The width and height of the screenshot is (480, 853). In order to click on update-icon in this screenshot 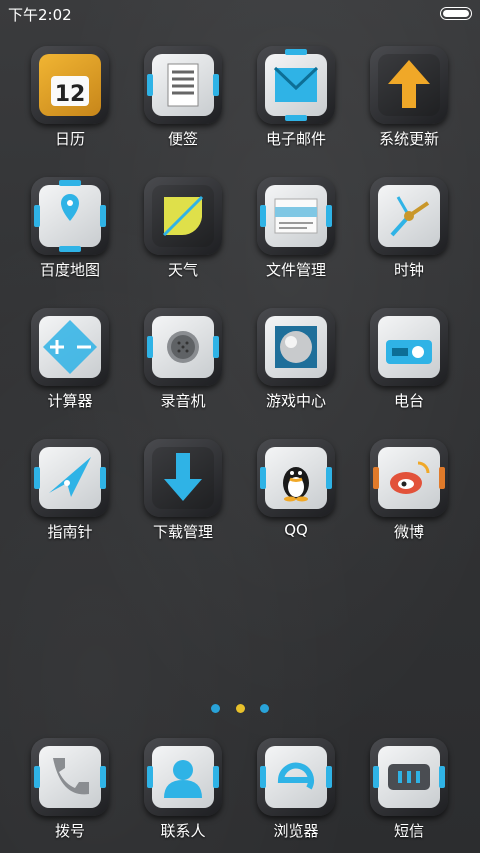, I will do `click(409, 85)`.